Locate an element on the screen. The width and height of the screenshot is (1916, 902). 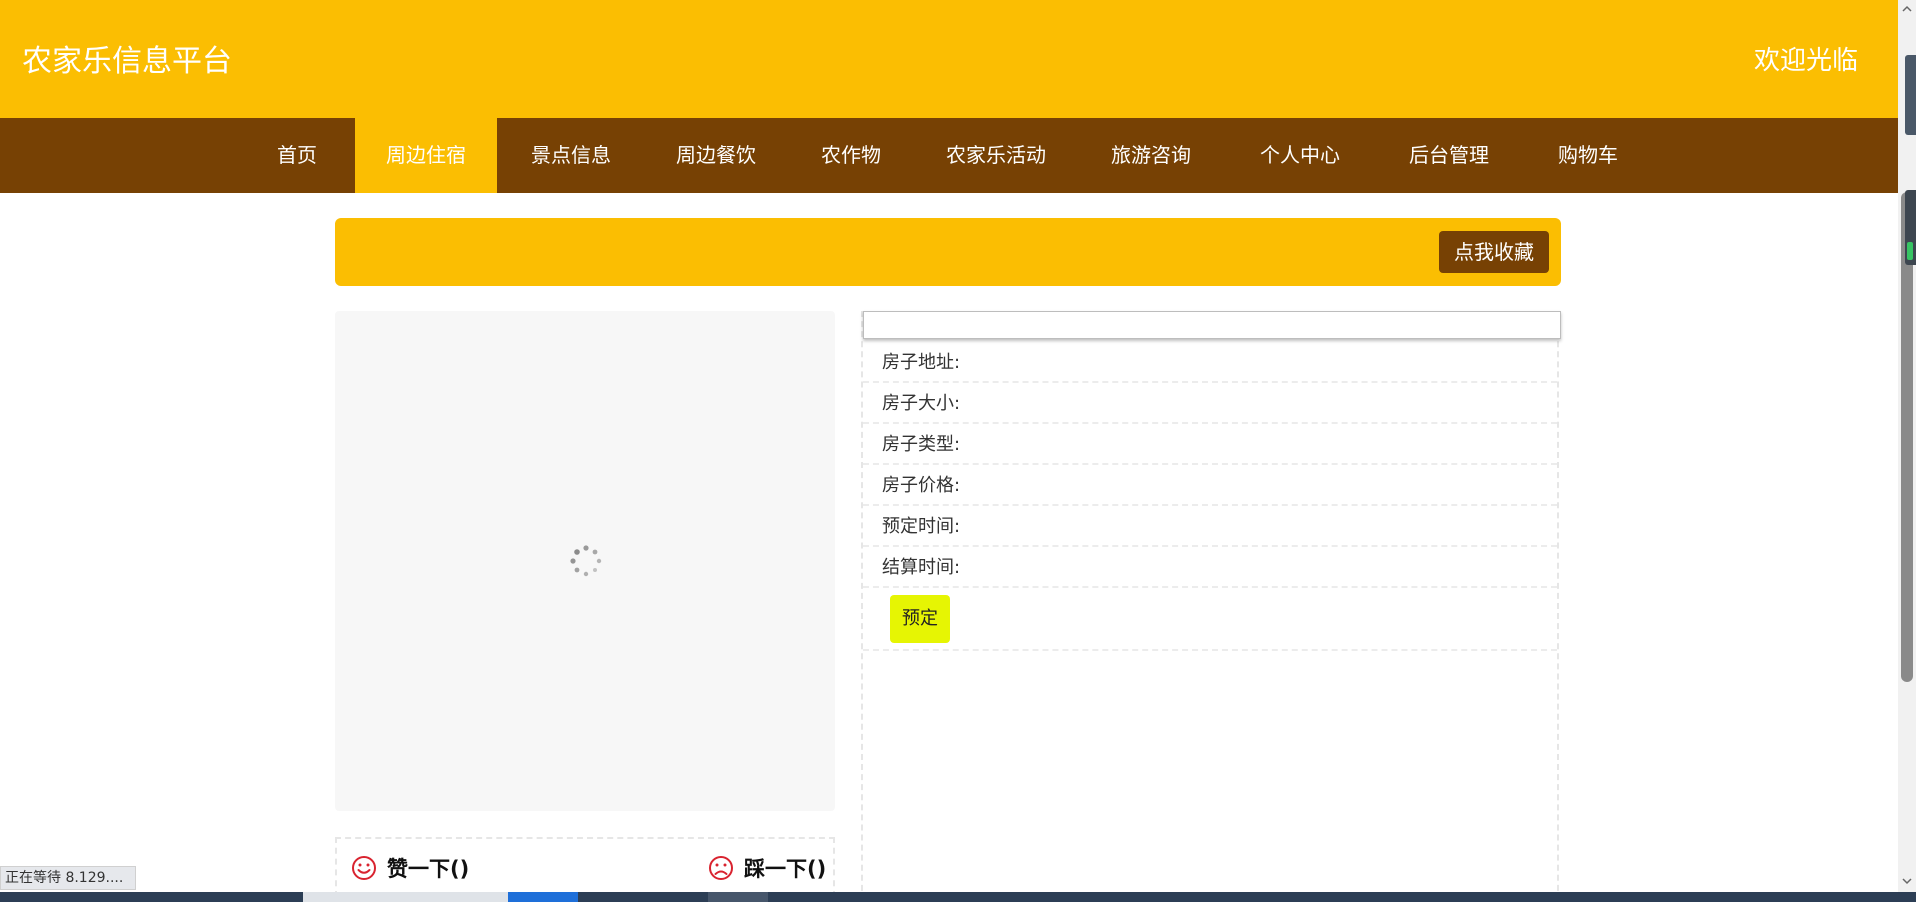
like-label: 赞一下() is located at coordinates (428, 869).